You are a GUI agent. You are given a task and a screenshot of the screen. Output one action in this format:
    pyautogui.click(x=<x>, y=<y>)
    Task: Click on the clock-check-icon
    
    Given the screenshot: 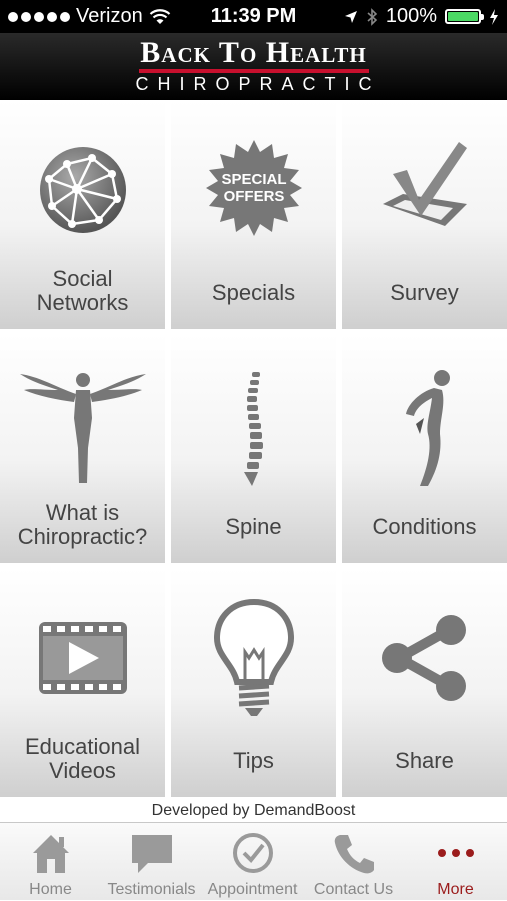 What is the action you would take?
    pyautogui.click(x=252, y=853)
    